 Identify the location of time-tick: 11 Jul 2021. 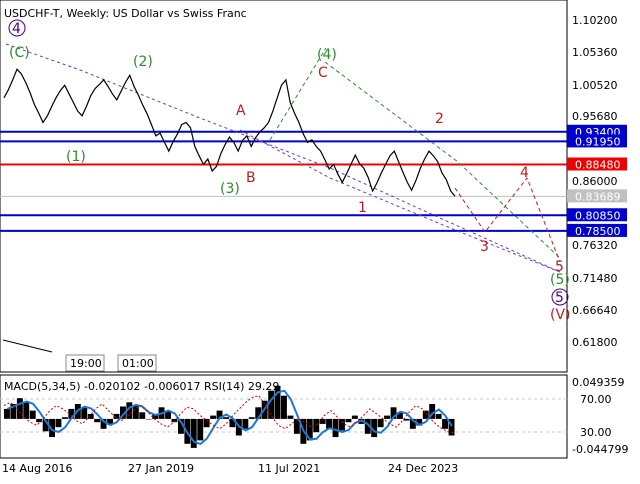
(289, 468).